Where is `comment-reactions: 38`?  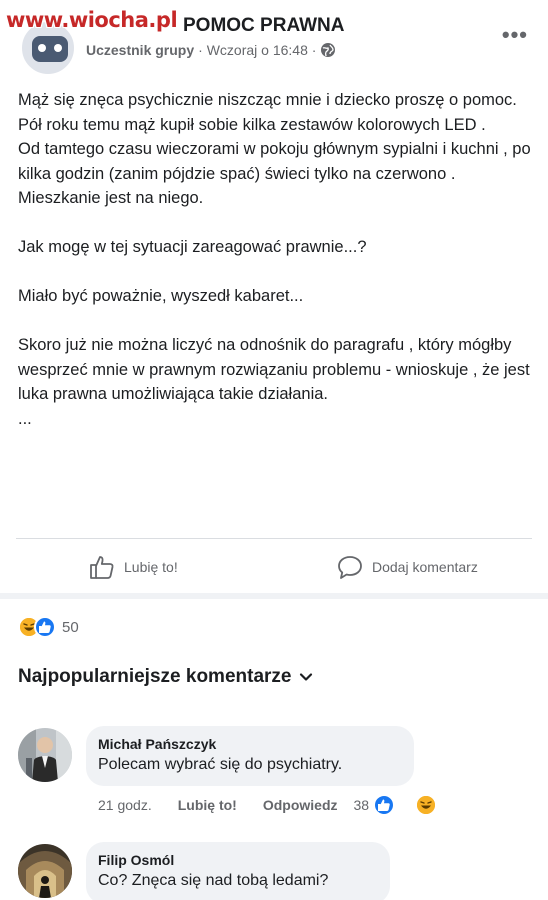 comment-reactions: 38 is located at coordinates (409, 805).